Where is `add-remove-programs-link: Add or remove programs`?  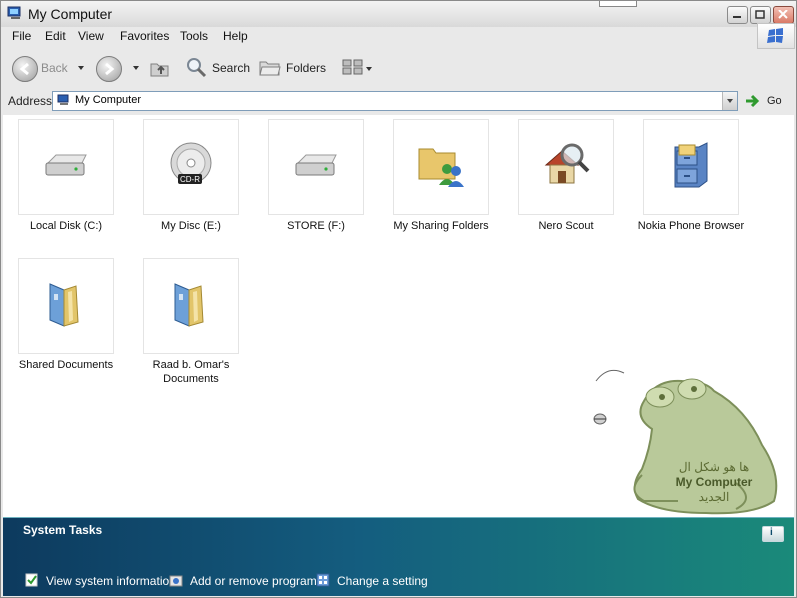 add-remove-programs-link: Add or remove programs is located at coordinates (256, 581).